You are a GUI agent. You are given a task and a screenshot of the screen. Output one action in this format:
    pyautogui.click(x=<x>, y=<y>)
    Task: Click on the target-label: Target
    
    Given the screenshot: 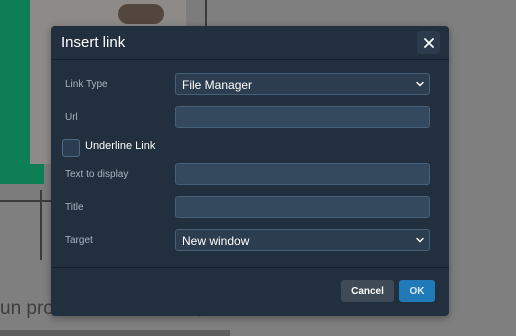 What is the action you would take?
    pyautogui.click(x=79, y=240)
    